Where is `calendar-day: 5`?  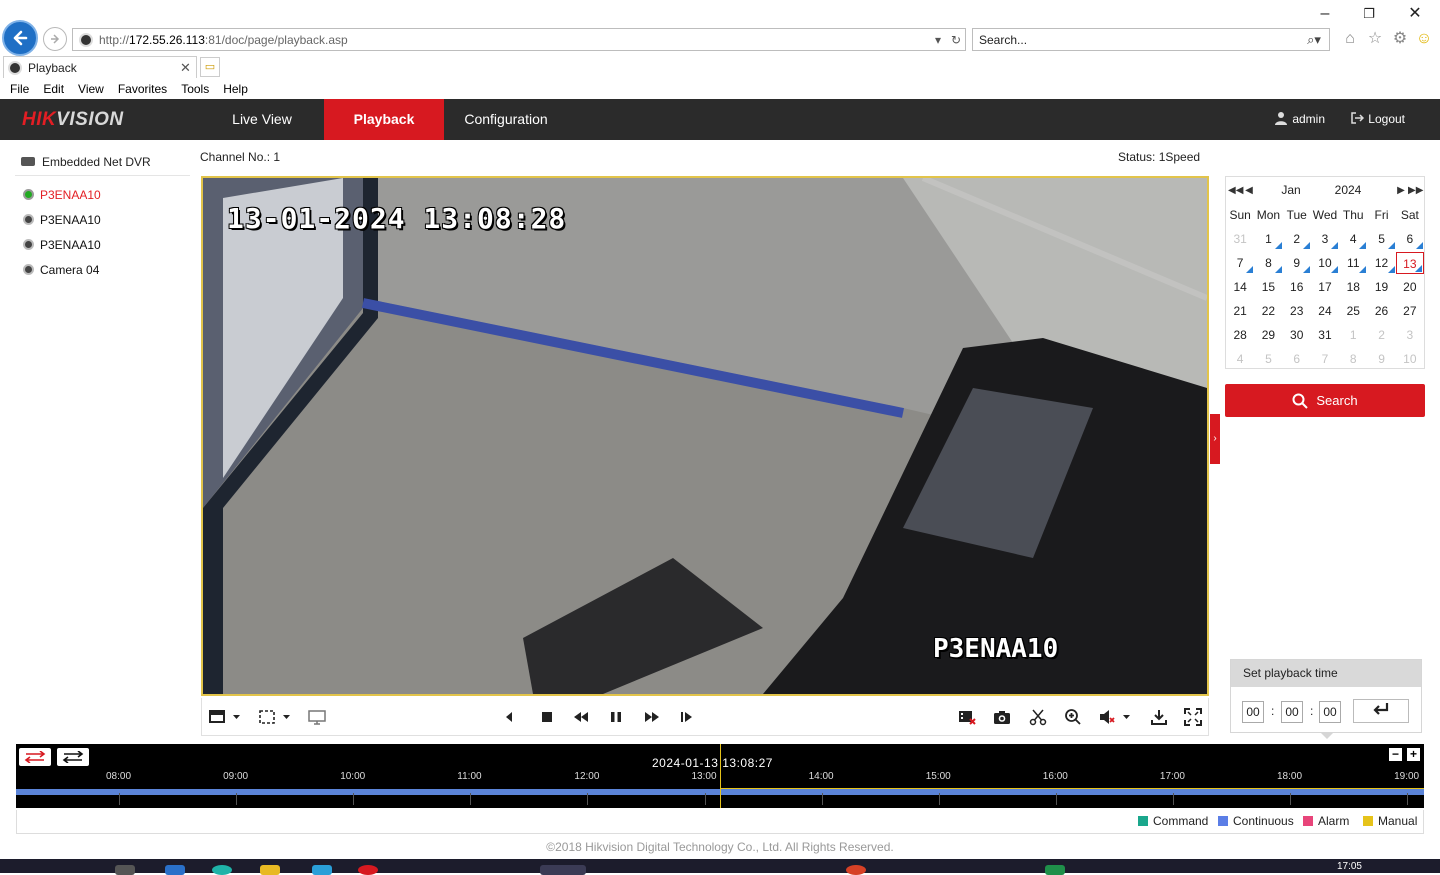
calendar-day: 5 is located at coordinates (1268, 359).